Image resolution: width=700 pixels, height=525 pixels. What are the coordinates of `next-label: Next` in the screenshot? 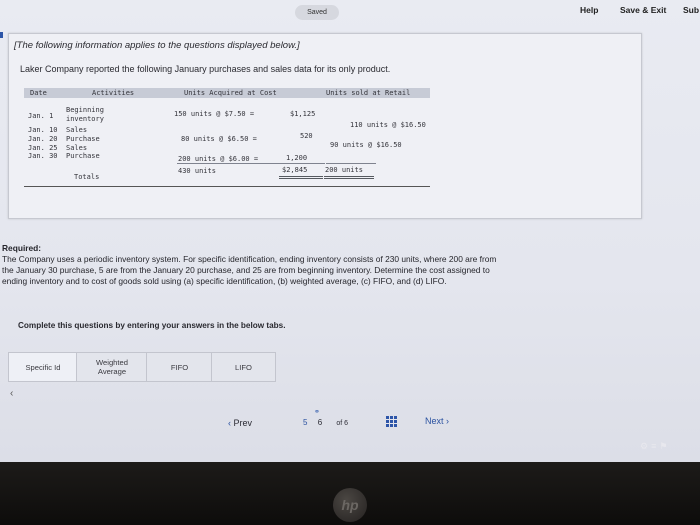 It's located at (434, 421).